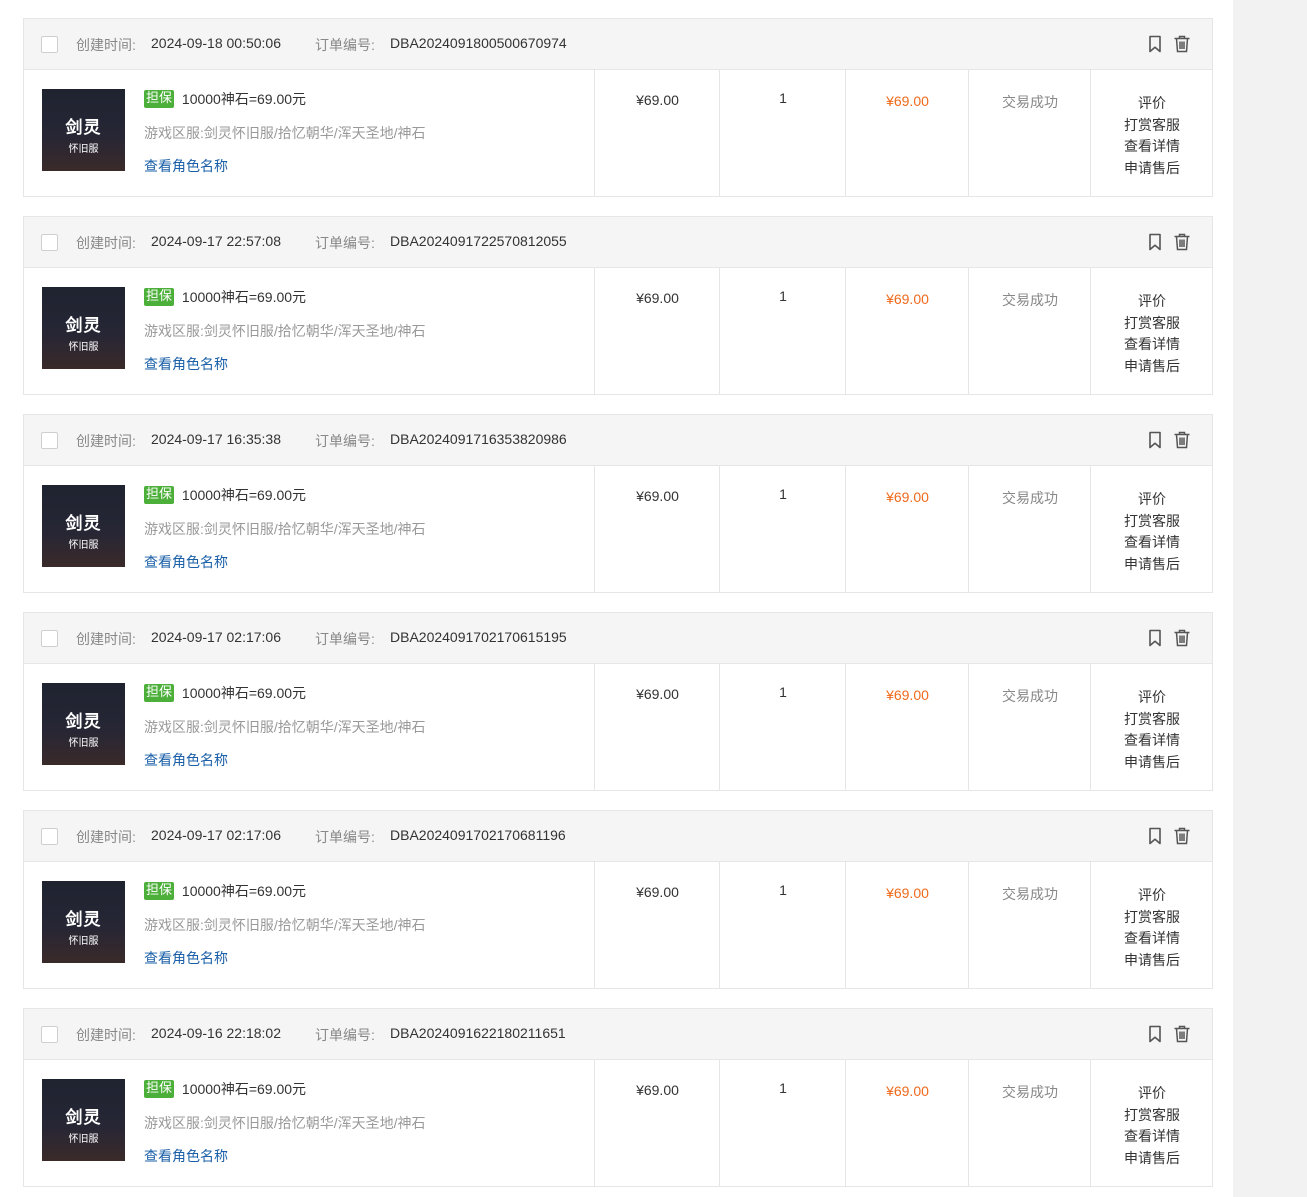  I want to click on order-number-value: DBA2024091622180211651, so click(478, 1033).